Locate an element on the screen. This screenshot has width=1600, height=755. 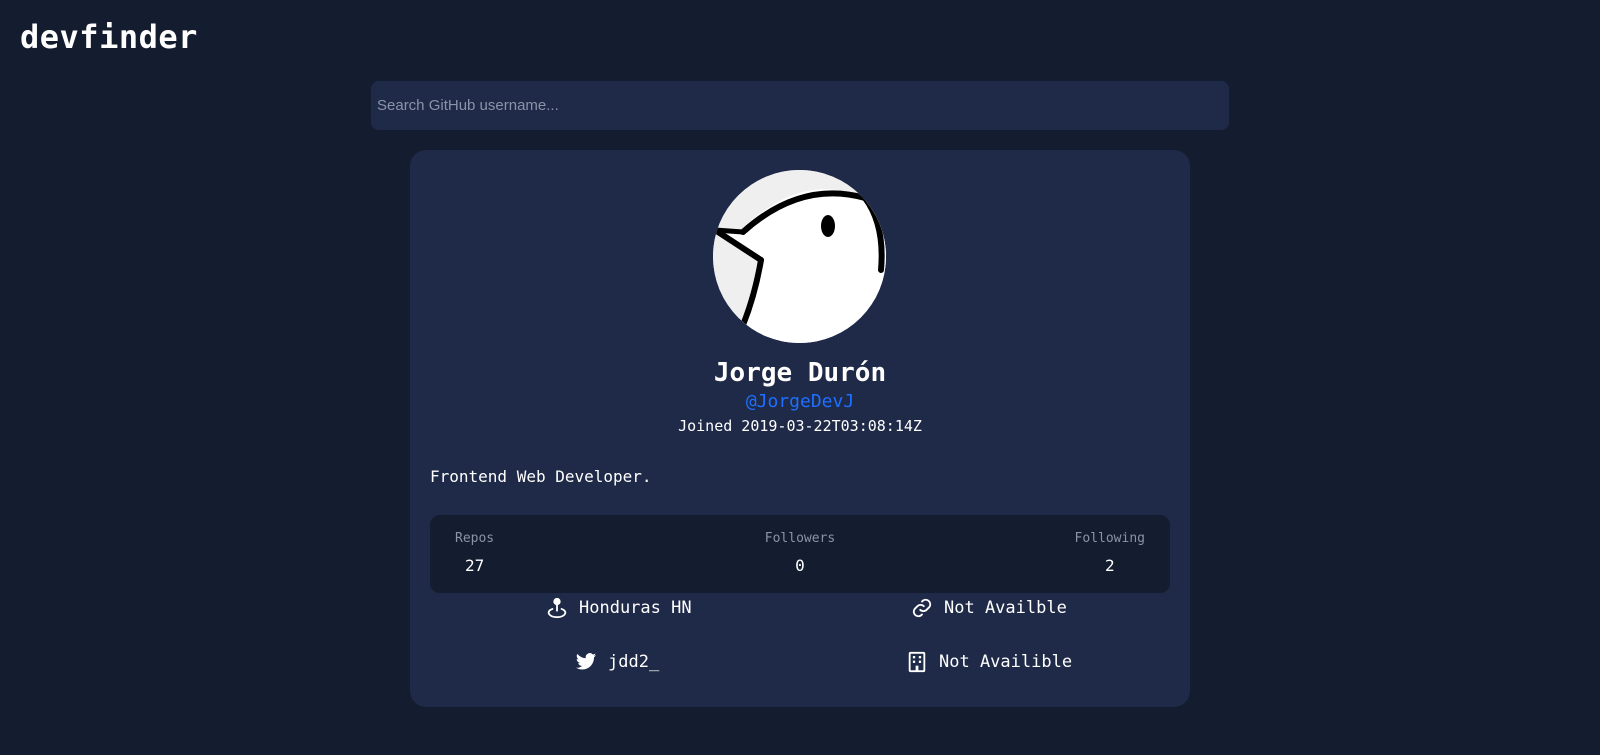
location-item: Honduras HN is located at coordinates (619, 608).